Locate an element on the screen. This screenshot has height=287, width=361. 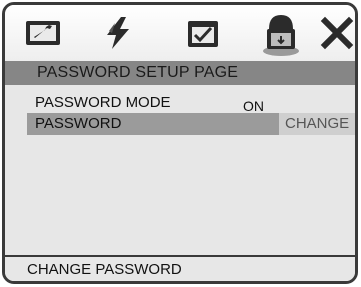
password-lock-icon is located at coordinates (281, 34).